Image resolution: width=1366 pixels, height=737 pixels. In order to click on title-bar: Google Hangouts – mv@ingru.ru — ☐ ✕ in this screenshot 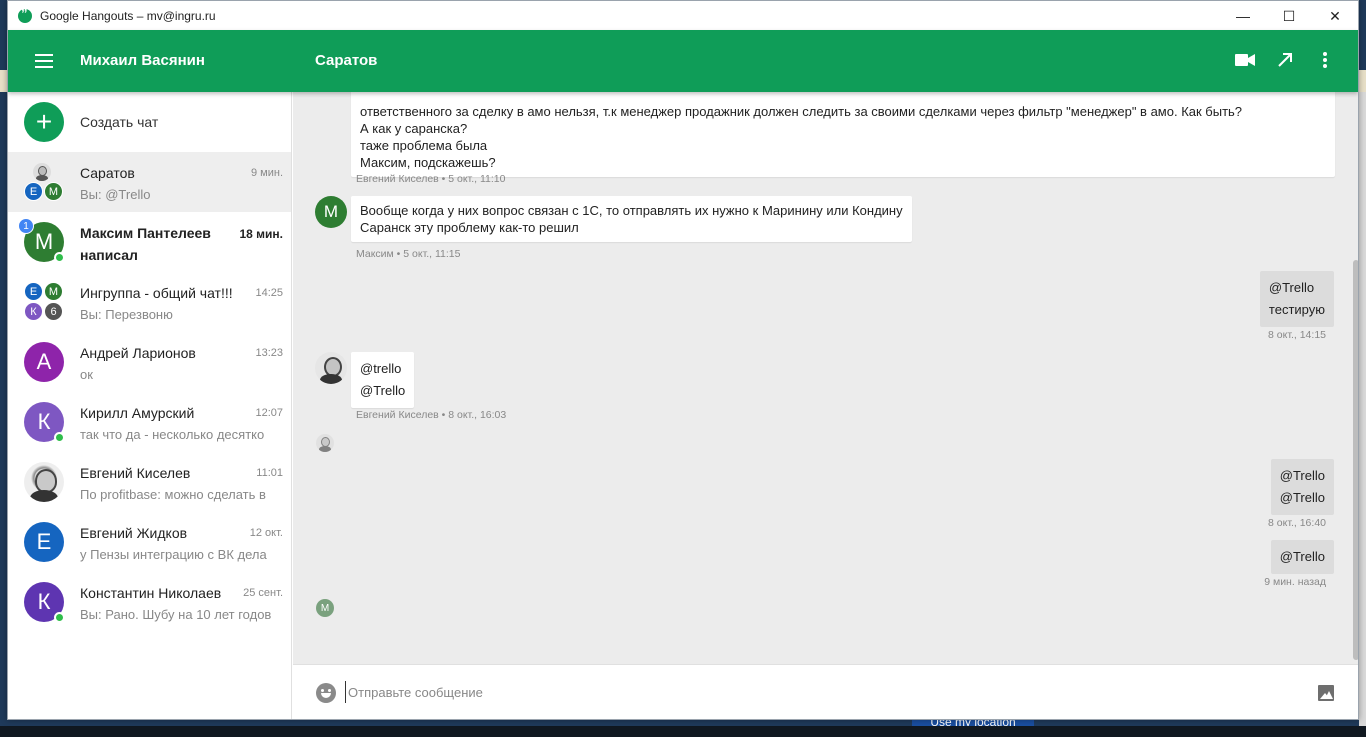, I will do `click(683, 16)`.